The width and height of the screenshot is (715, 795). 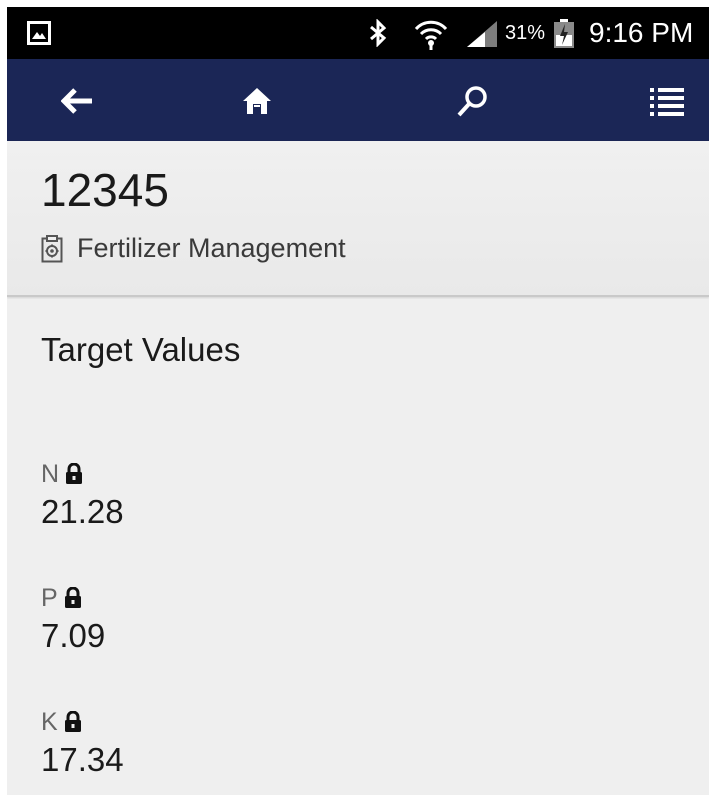 What do you see at coordinates (52, 248) in the screenshot?
I see `clipboard-gear-icon` at bounding box center [52, 248].